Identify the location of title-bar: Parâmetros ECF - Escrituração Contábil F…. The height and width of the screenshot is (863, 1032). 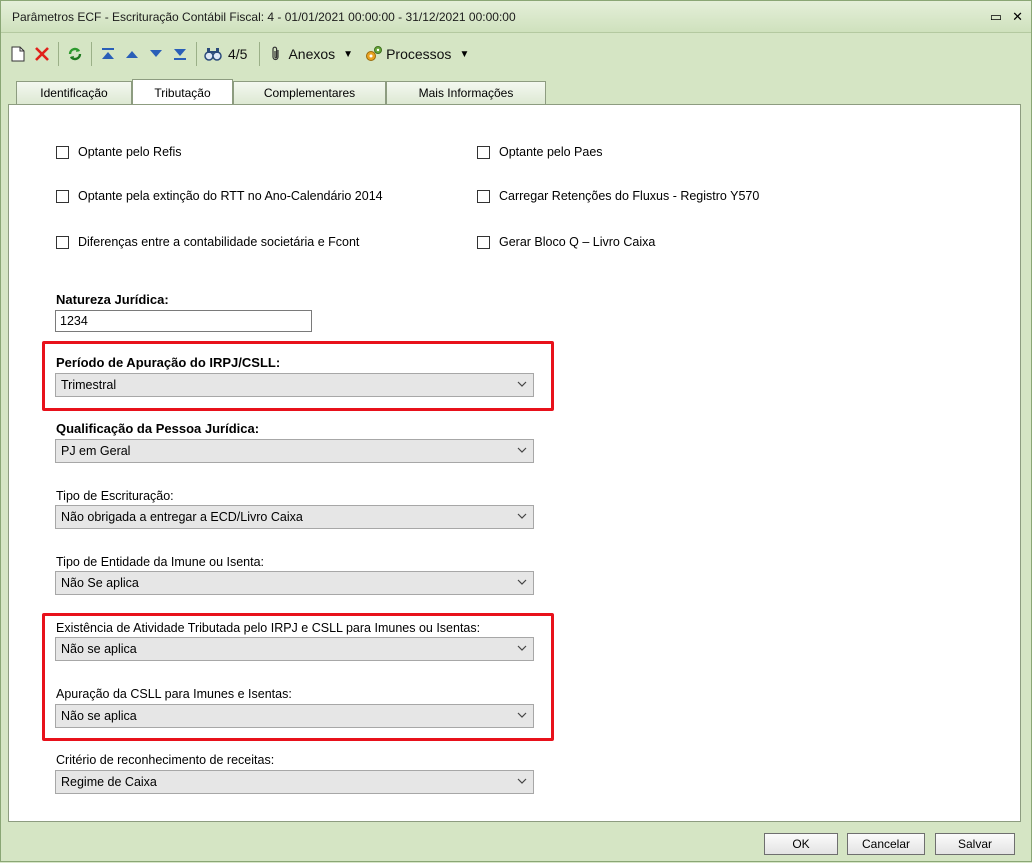
(516, 17).